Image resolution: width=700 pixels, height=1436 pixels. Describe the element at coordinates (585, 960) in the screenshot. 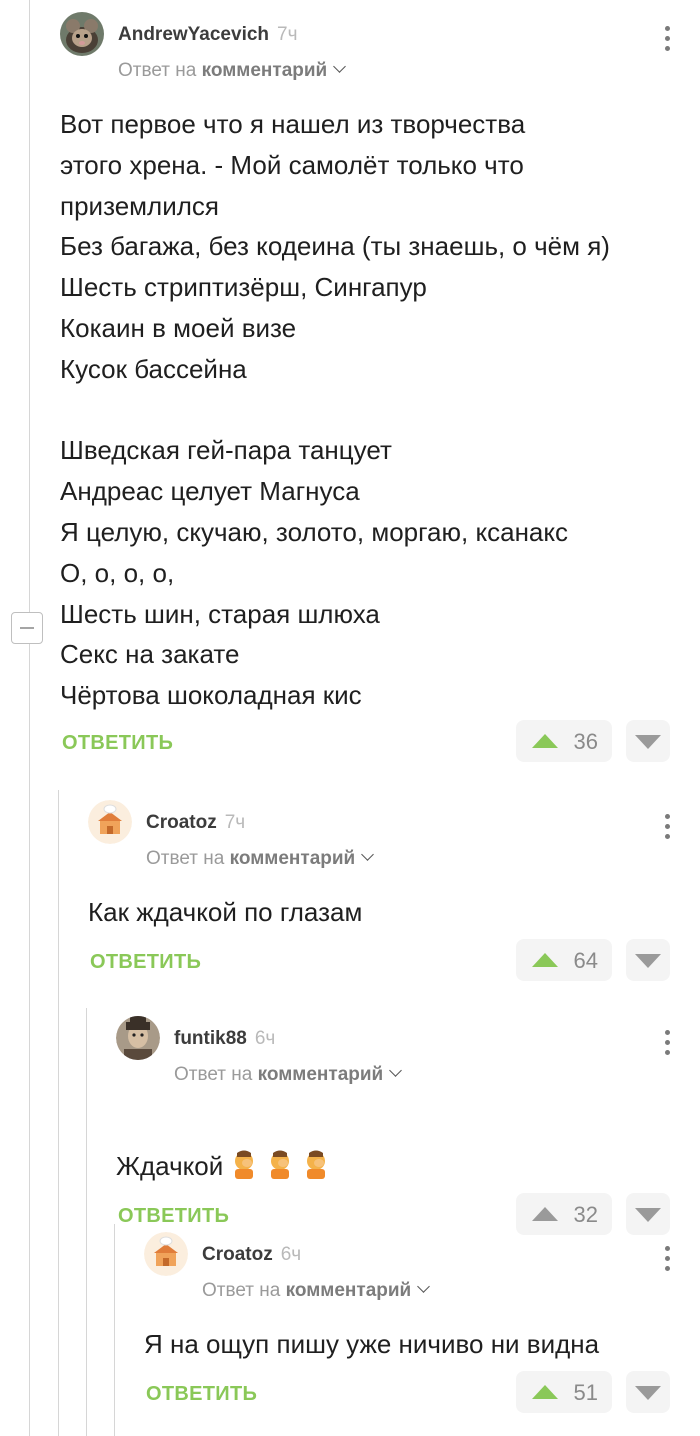

I see `rating-count: 64` at that location.